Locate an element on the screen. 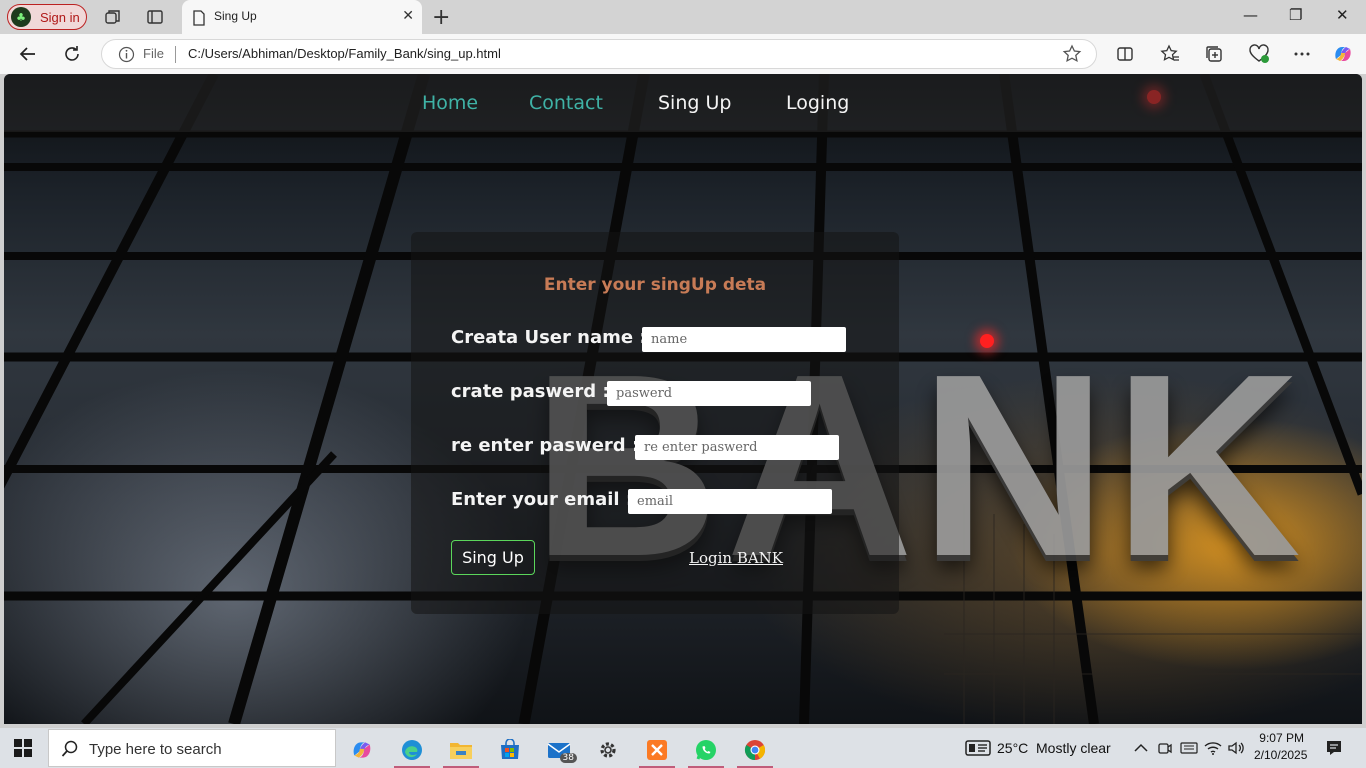  clock-date: 2/10/2025 is located at coordinates (1280, 755).